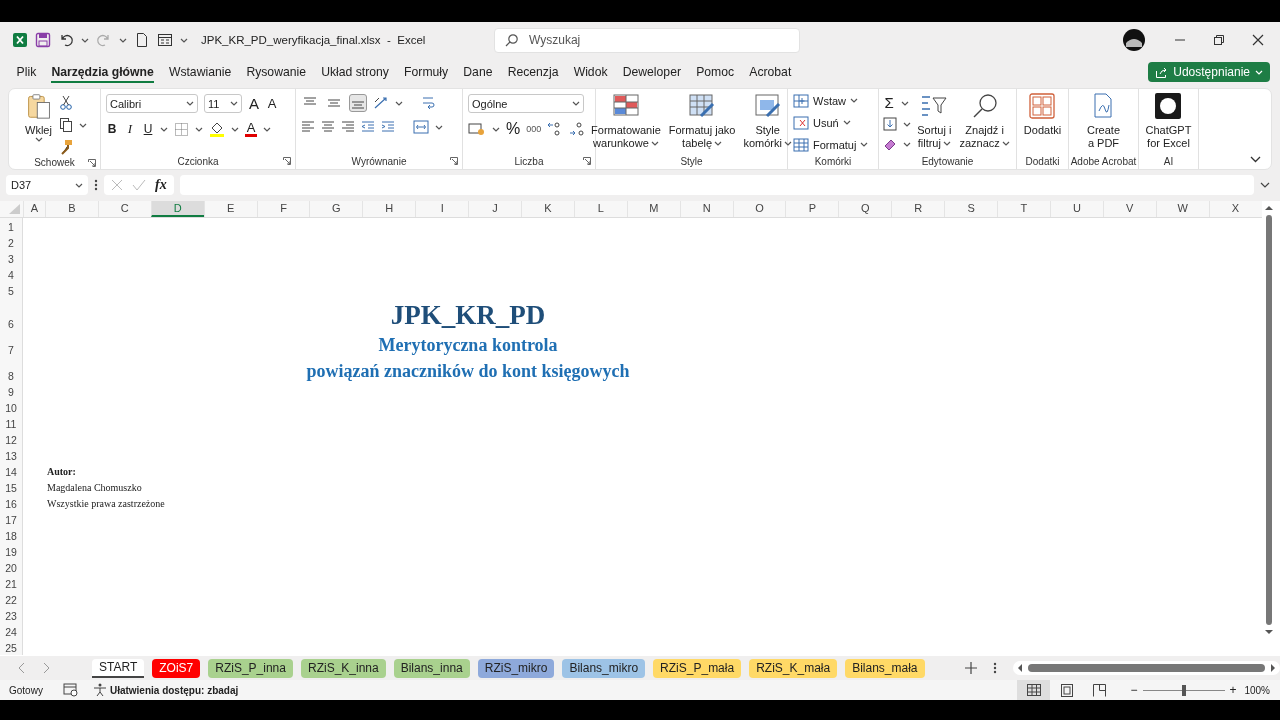 The width and height of the screenshot is (1280, 720). Describe the element at coordinates (34, 209) in the screenshot. I see `column-header: A` at that location.